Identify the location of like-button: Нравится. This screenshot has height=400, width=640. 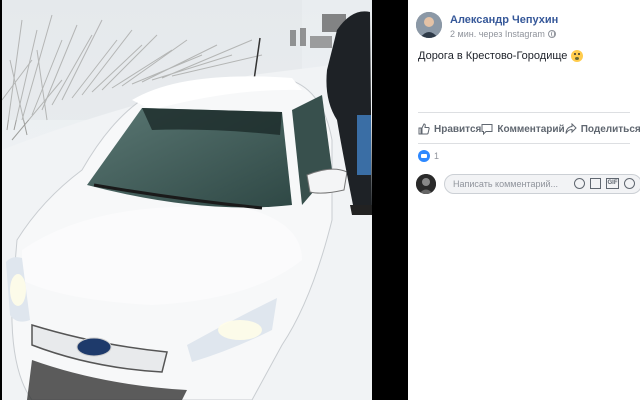
(449, 129).